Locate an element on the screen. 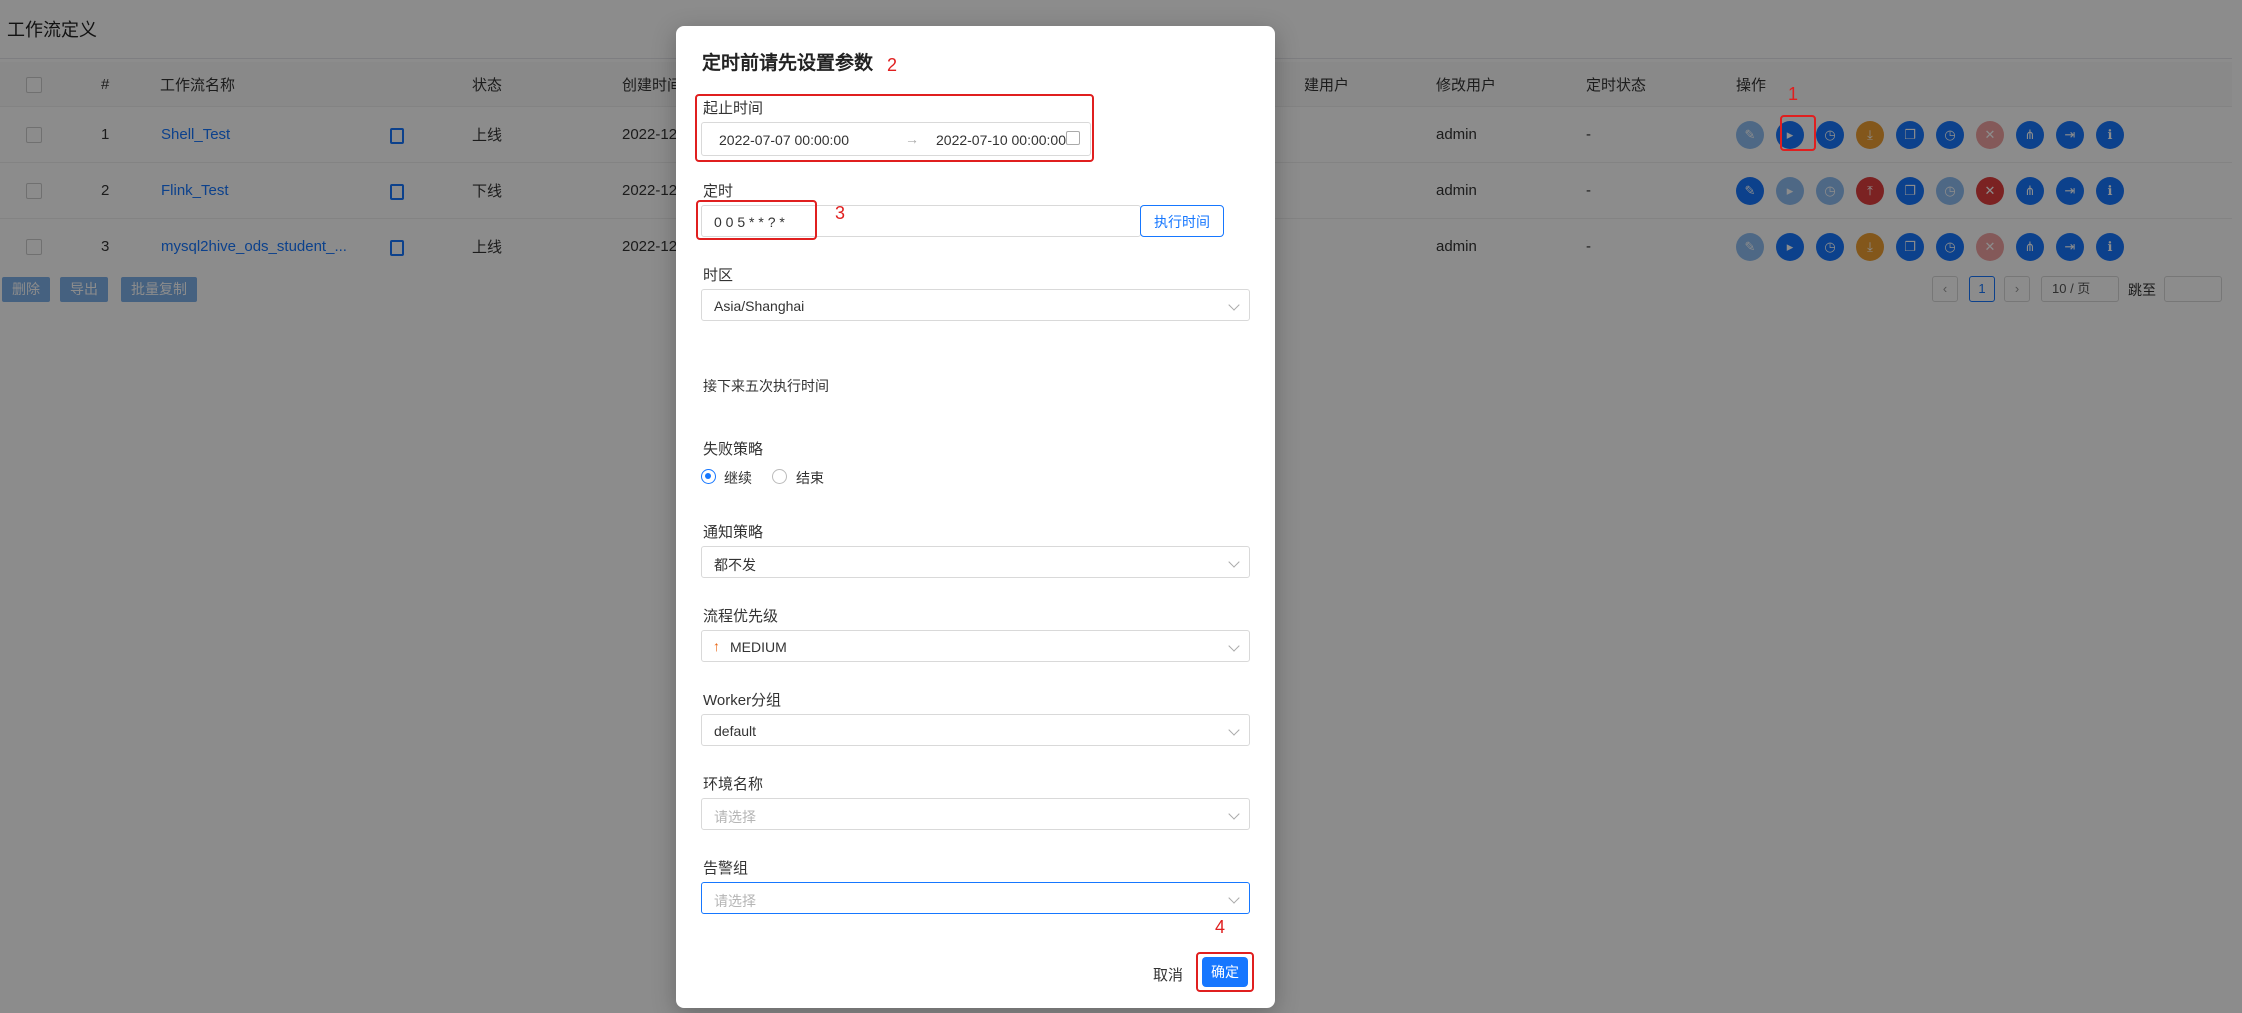 Image resolution: width=2242 pixels, height=1013 pixels. notify-strategy-value: 都不发 is located at coordinates (735, 565).